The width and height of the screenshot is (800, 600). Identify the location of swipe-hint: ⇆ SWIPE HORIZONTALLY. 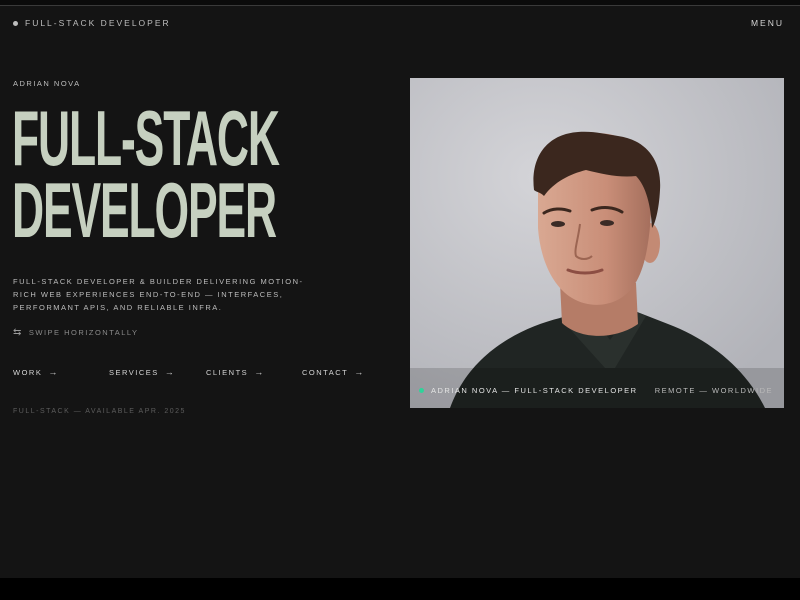
(76, 332).